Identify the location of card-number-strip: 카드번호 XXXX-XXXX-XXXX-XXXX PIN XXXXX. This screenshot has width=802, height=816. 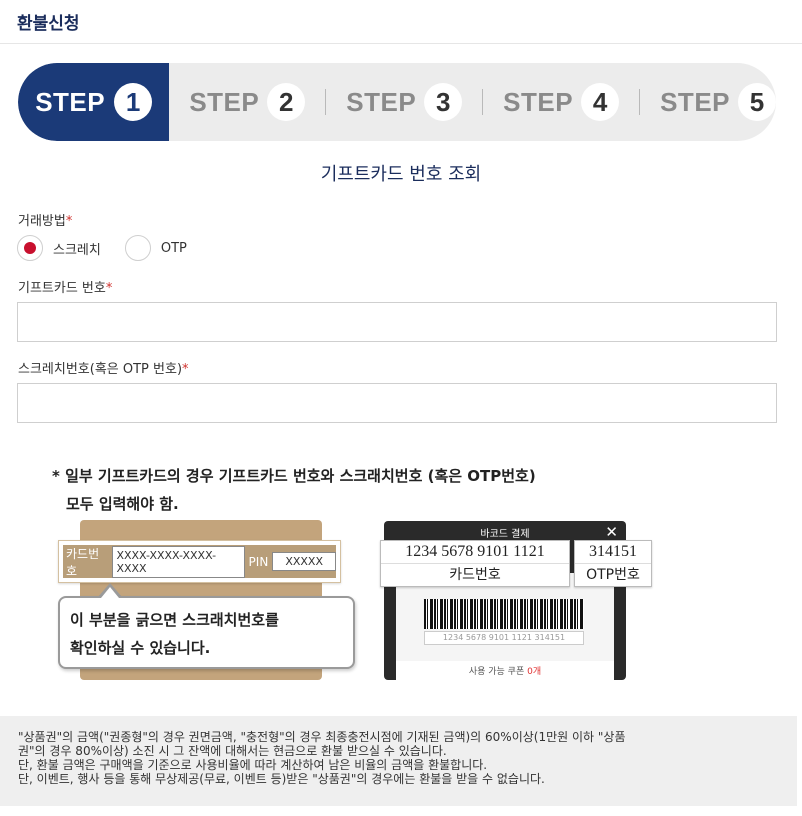
(199, 561).